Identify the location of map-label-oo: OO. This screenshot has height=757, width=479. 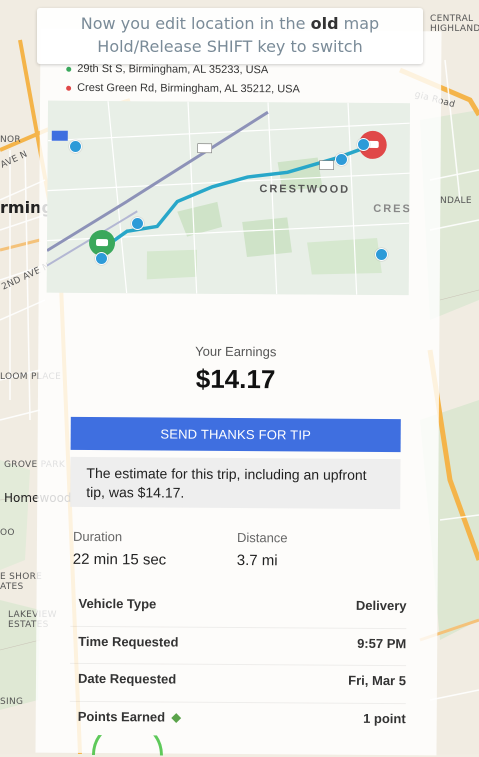
(7, 533).